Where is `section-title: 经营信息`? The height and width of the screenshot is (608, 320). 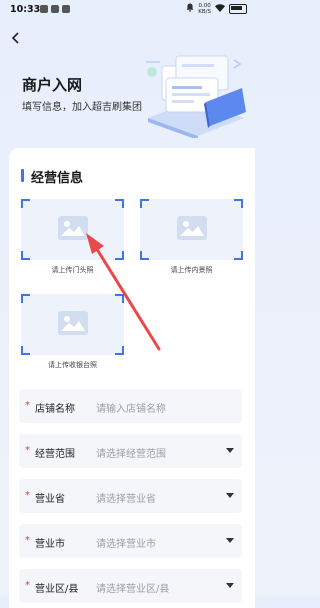
section-title: 经营信息 is located at coordinates (57, 178).